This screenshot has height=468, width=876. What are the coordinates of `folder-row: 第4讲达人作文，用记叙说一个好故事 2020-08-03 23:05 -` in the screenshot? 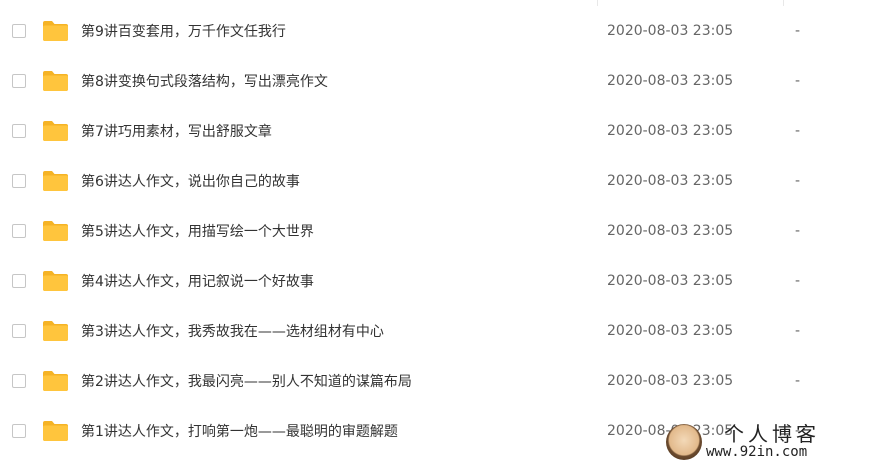 It's located at (438, 281).